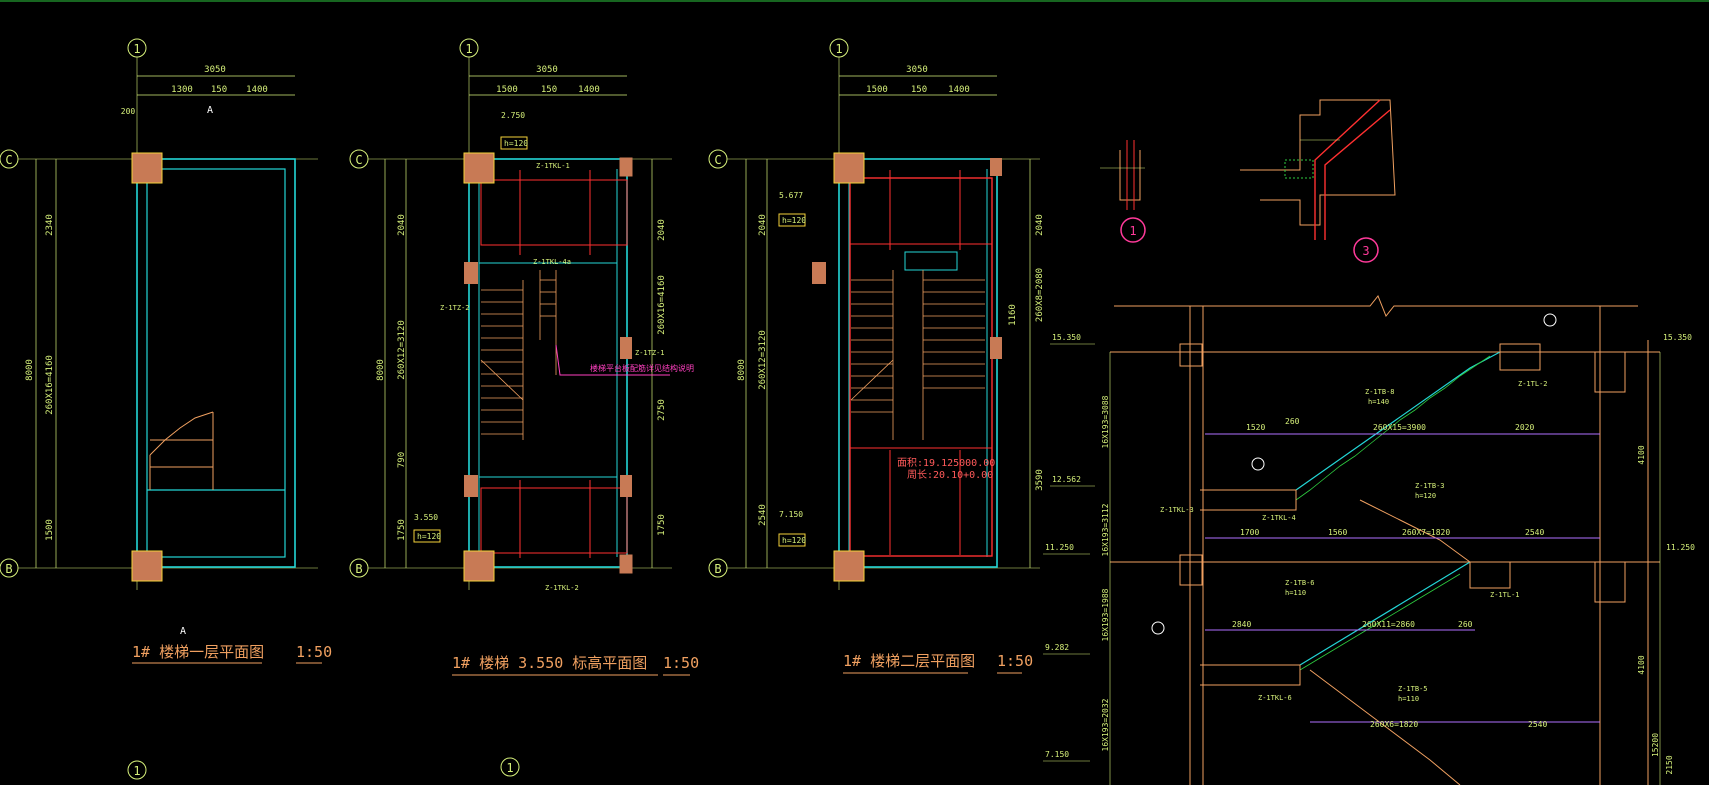 The height and width of the screenshot is (785, 1709). I want to click on dim-1500: 1500, so click(50, 530).